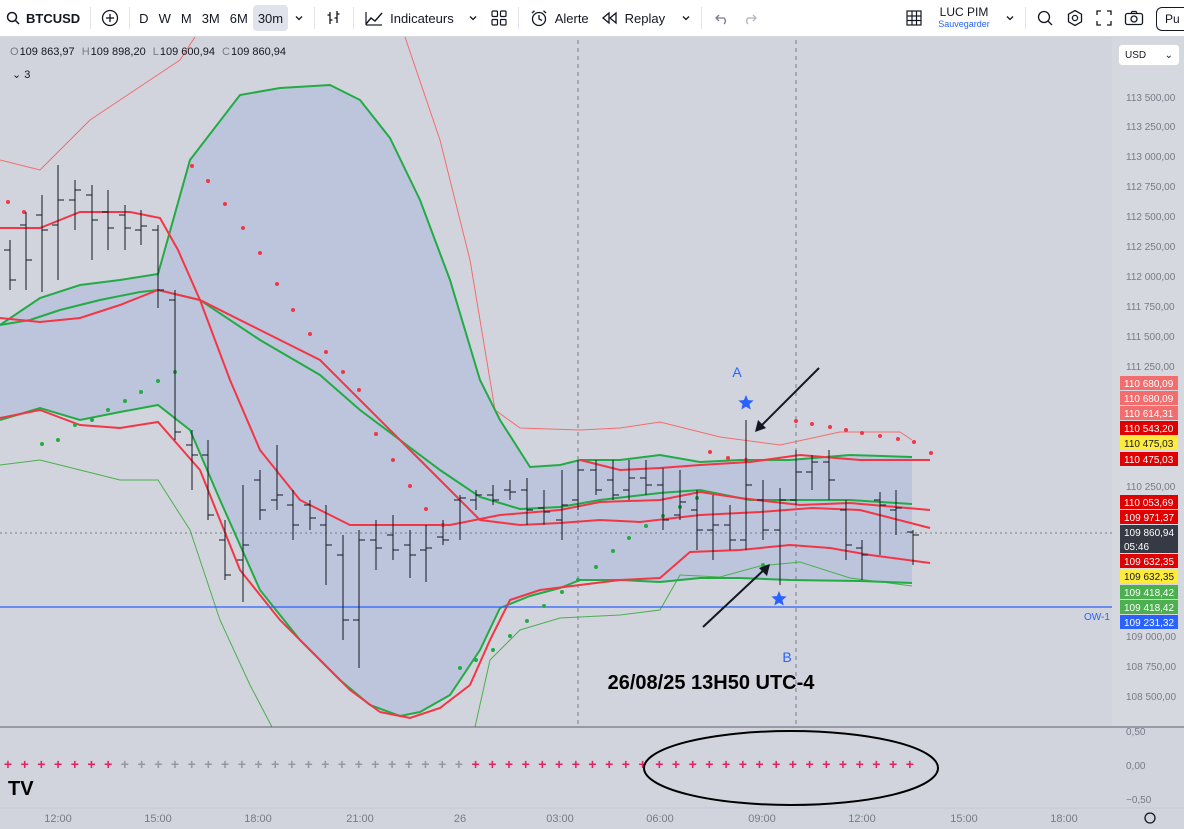 The height and width of the screenshot is (829, 1184). I want to click on y-axis-tick: 108 500,00, so click(1151, 697).